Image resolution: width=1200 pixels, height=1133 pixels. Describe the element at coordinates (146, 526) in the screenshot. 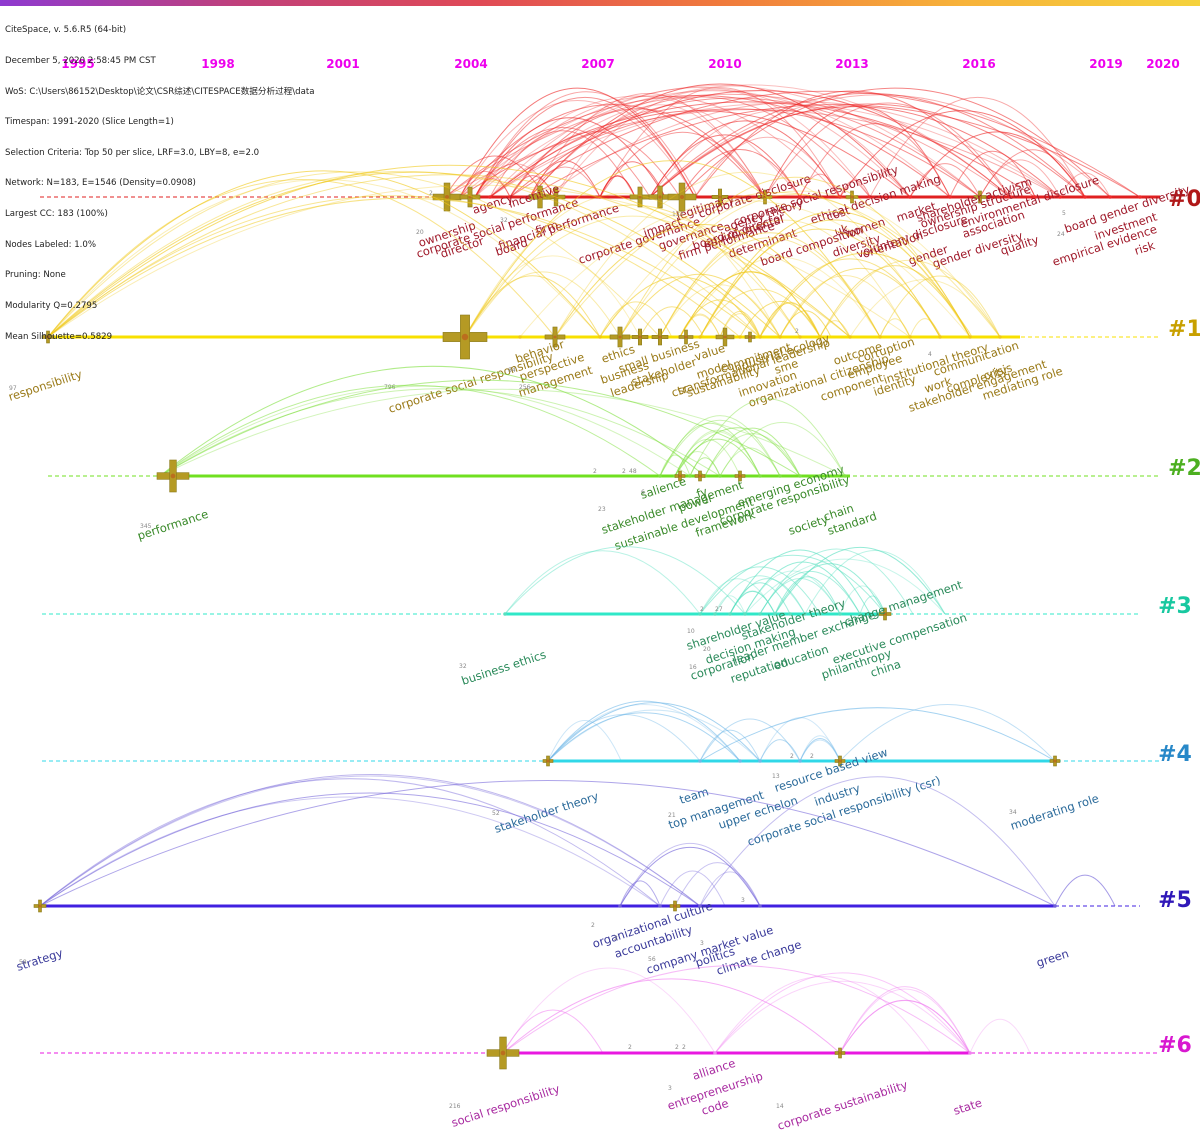

I see `citation-count-label: 345` at that location.